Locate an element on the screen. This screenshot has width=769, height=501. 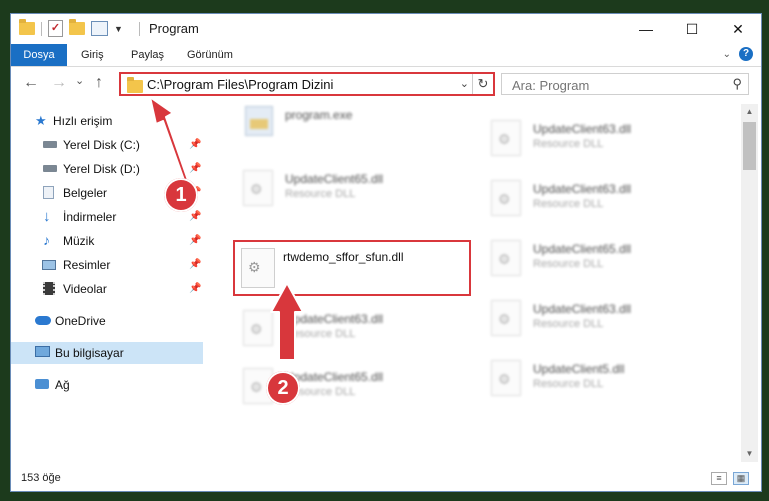
title-bar: ✓ ▼ Program — ☐ ✕ is located at coordinates (386, 29).